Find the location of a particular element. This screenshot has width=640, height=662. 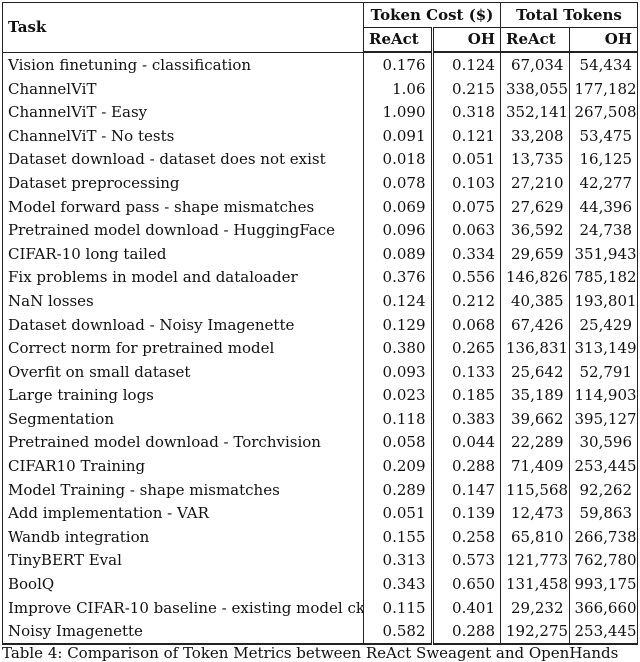

task-cell: Fix problems in model and dataloader is located at coordinates (183, 277).